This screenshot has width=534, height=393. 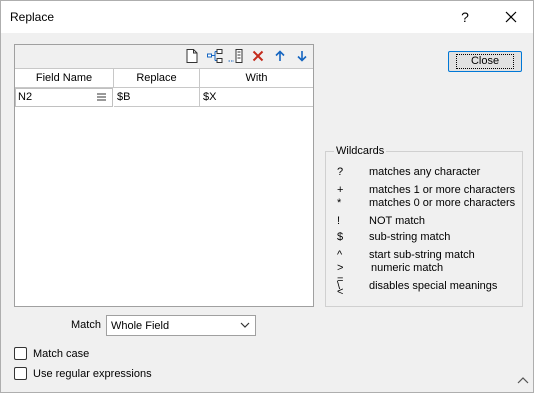 What do you see at coordinates (410, 237) in the screenshot?
I see `wildcard-description: sub-string match` at bounding box center [410, 237].